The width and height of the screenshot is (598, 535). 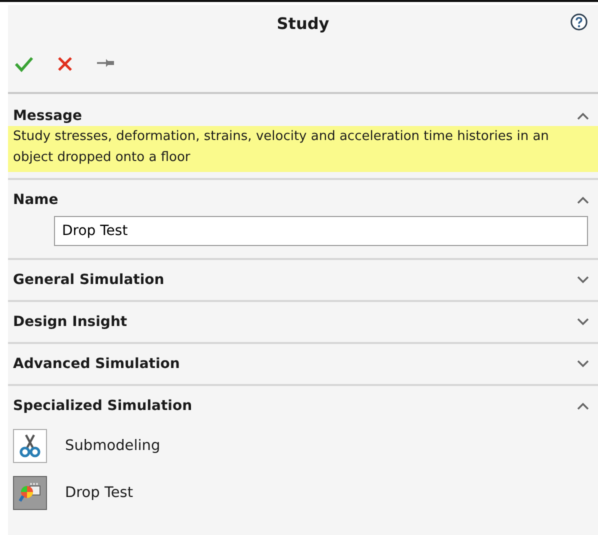 What do you see at coordinates (35, 200) in the screenshot?
I see `section-header: Name` at bounding box center [35, 200].